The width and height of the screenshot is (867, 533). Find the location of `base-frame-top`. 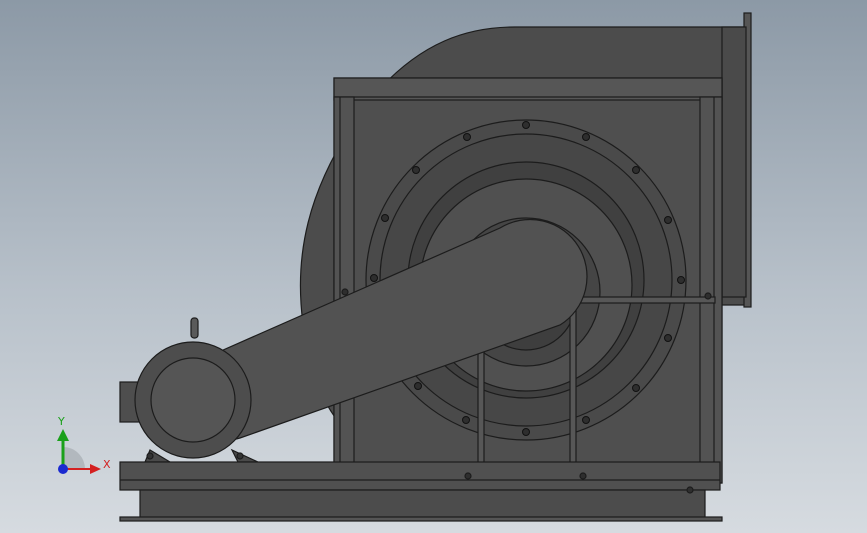

base-frame-top is located at coordinates (420, 476).